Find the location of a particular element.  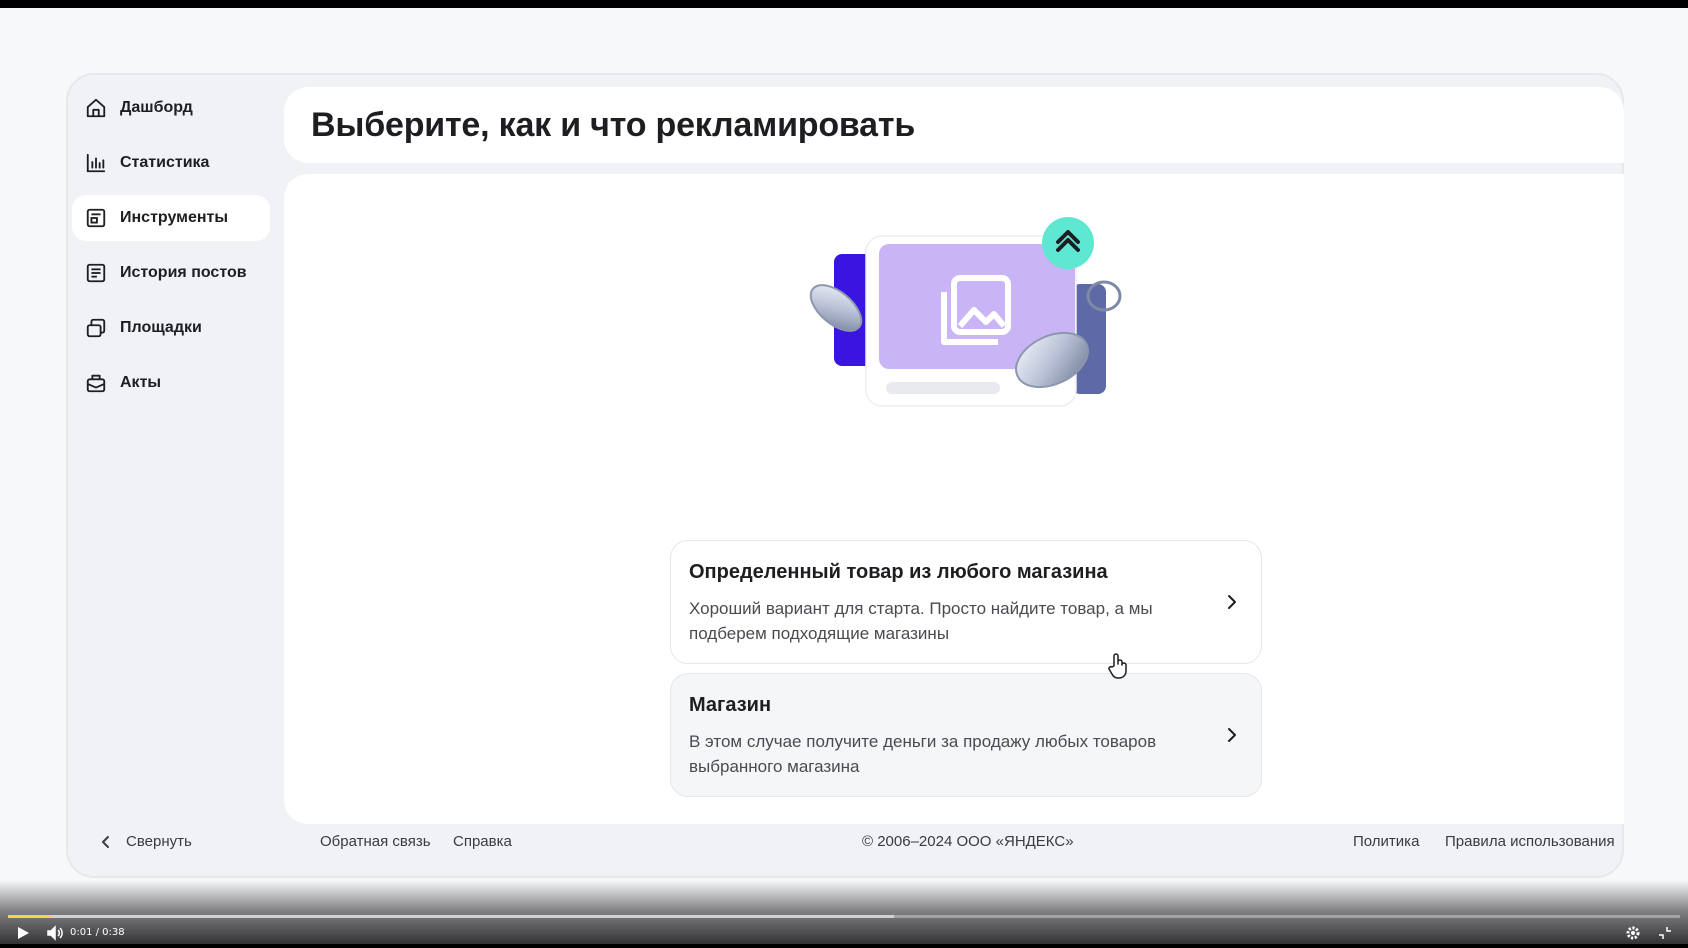

sidebar-item-label: Инструменты is located at coordinates (174, 217).